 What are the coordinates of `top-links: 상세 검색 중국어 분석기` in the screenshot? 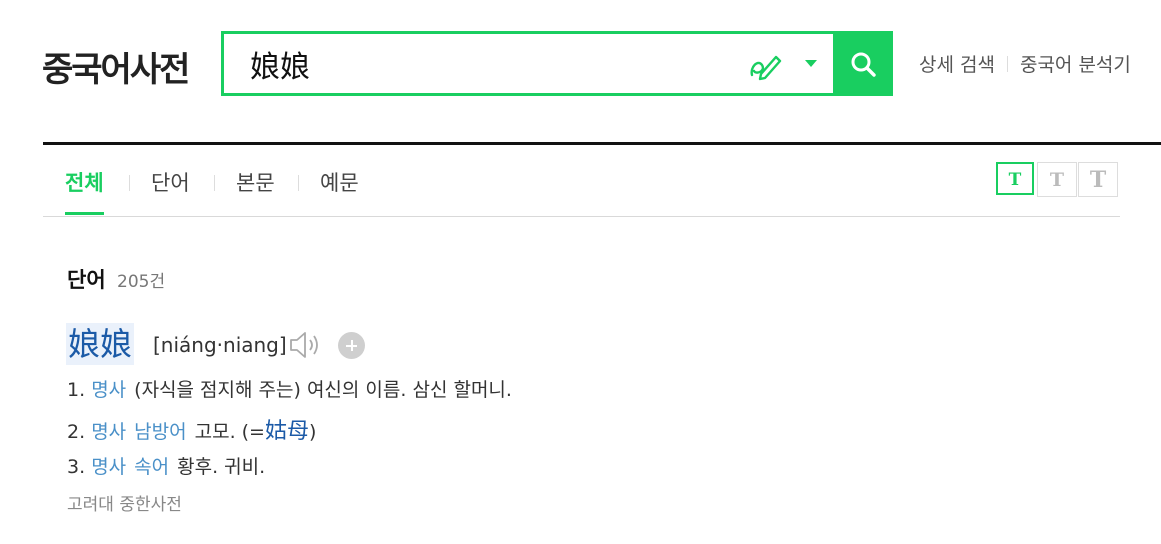 It's located at (1025, 63).